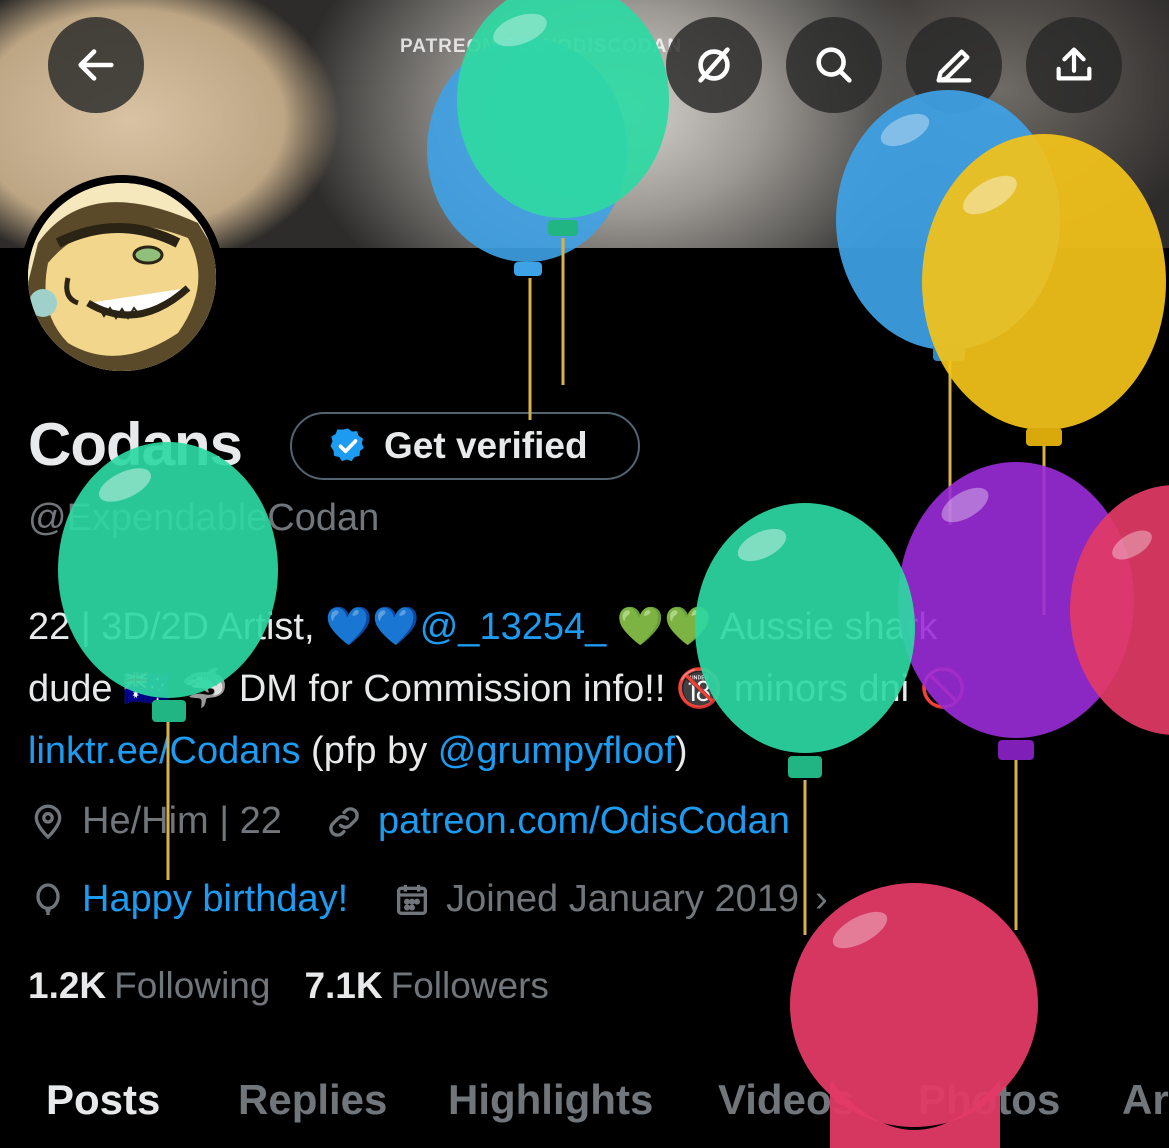 Image resolution: width=1169 pixels, height=1148 pixels. I want to click on bio-linktree-link: linktr.ee/Codans, so click(164, 751).